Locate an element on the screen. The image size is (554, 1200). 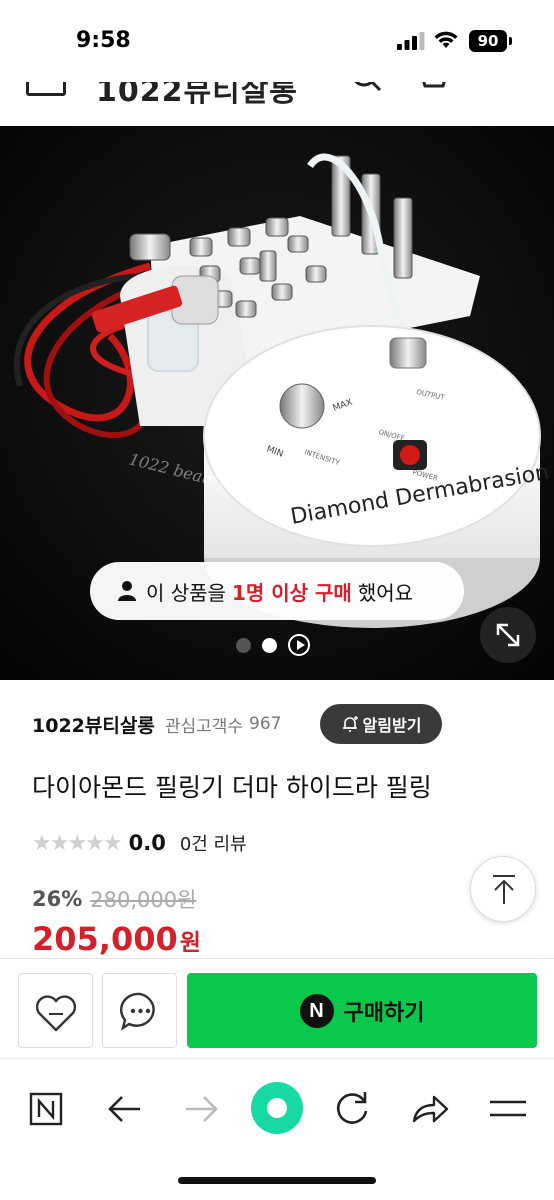
forward-arrow-icon is located at coordinates (202, 1109).